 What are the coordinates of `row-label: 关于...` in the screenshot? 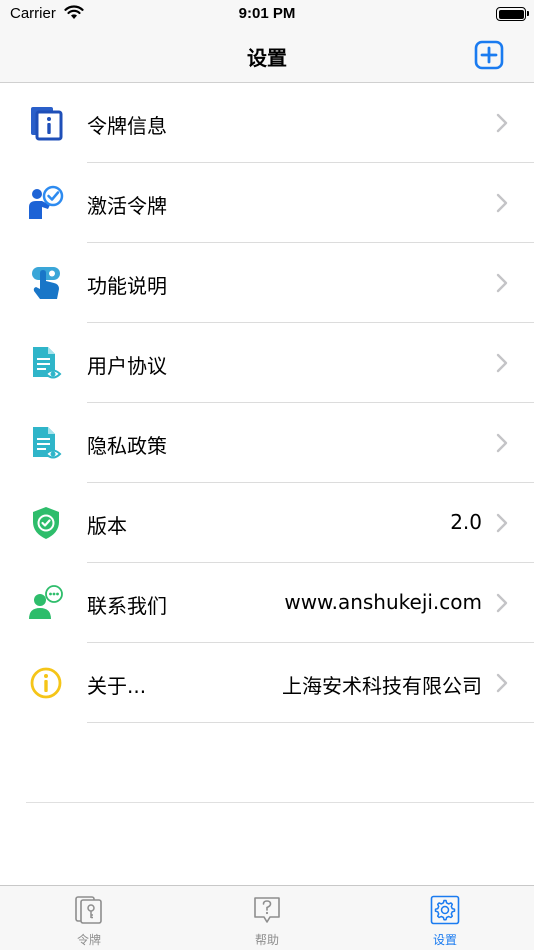 It's located at (117, 686).